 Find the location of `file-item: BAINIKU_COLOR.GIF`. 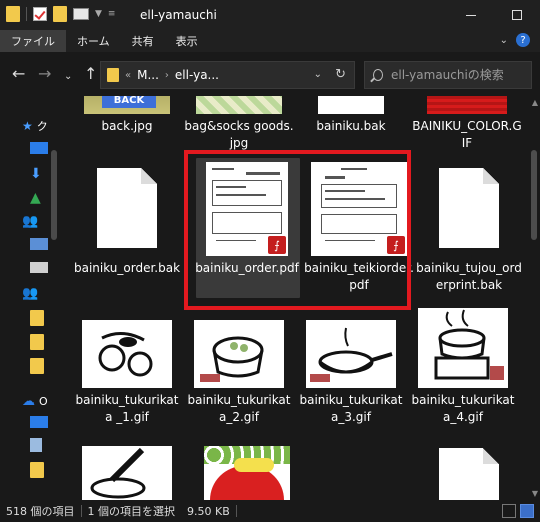

file-item: BAINIKU_COLOR.GIF is located at coordinates (467, 124).